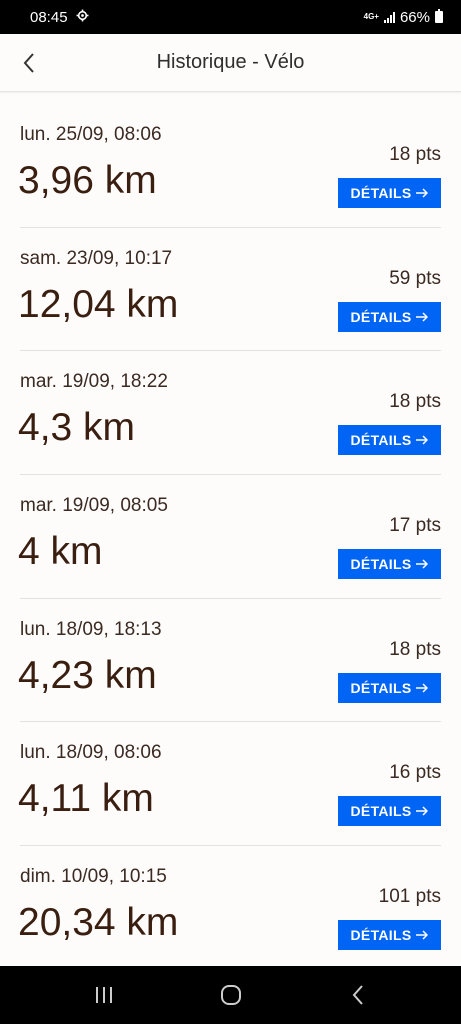  Describe the element at coordinates (229, 166) in the screenshot. I see `list-item: lun. 25/09, 08:06 3,96 km 18 pts DÉTAILS` at that location.